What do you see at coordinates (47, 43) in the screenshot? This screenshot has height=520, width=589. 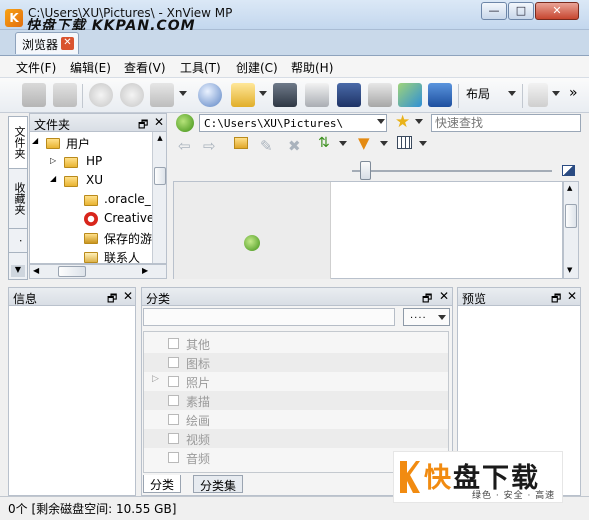 I see `tab-browser: 浏览器 ✕` at bounding box center [47, 43].